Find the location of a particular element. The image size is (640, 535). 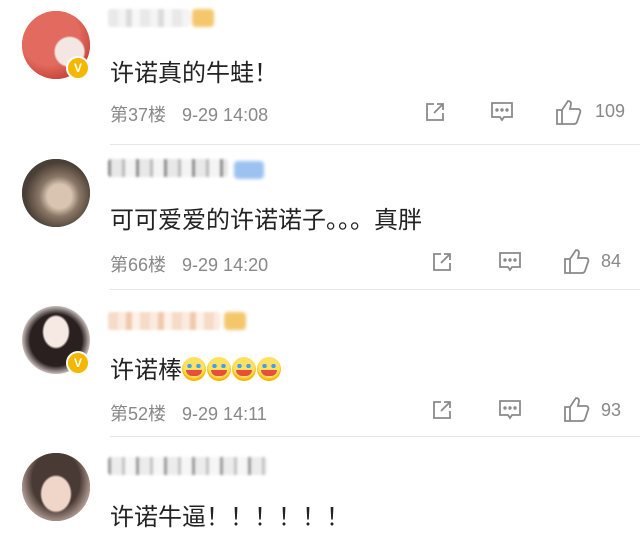

comment-text: 许诺棒 is located at coordinates (196, 367).